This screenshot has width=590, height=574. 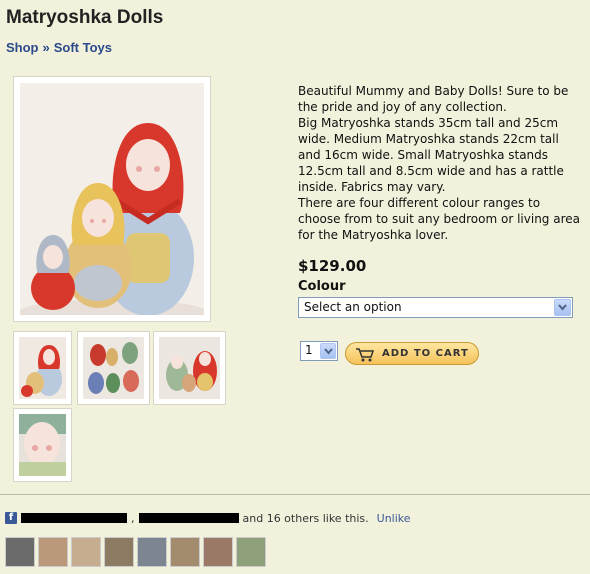 I want to click on colour-select-value: Select an option, so click(x=353, y=307).